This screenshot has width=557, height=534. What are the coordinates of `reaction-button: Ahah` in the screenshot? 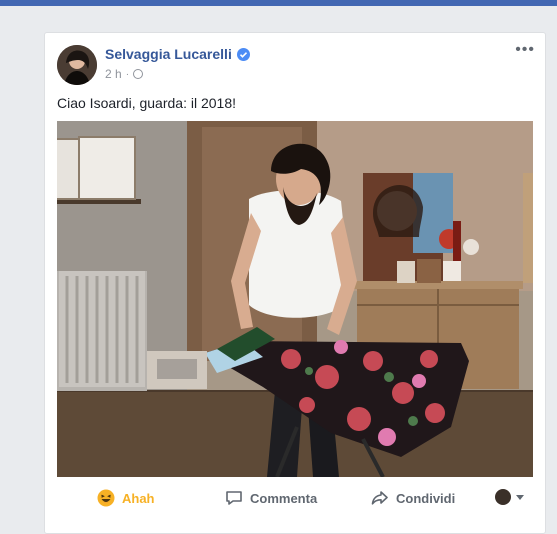 It's located at (126, 498).